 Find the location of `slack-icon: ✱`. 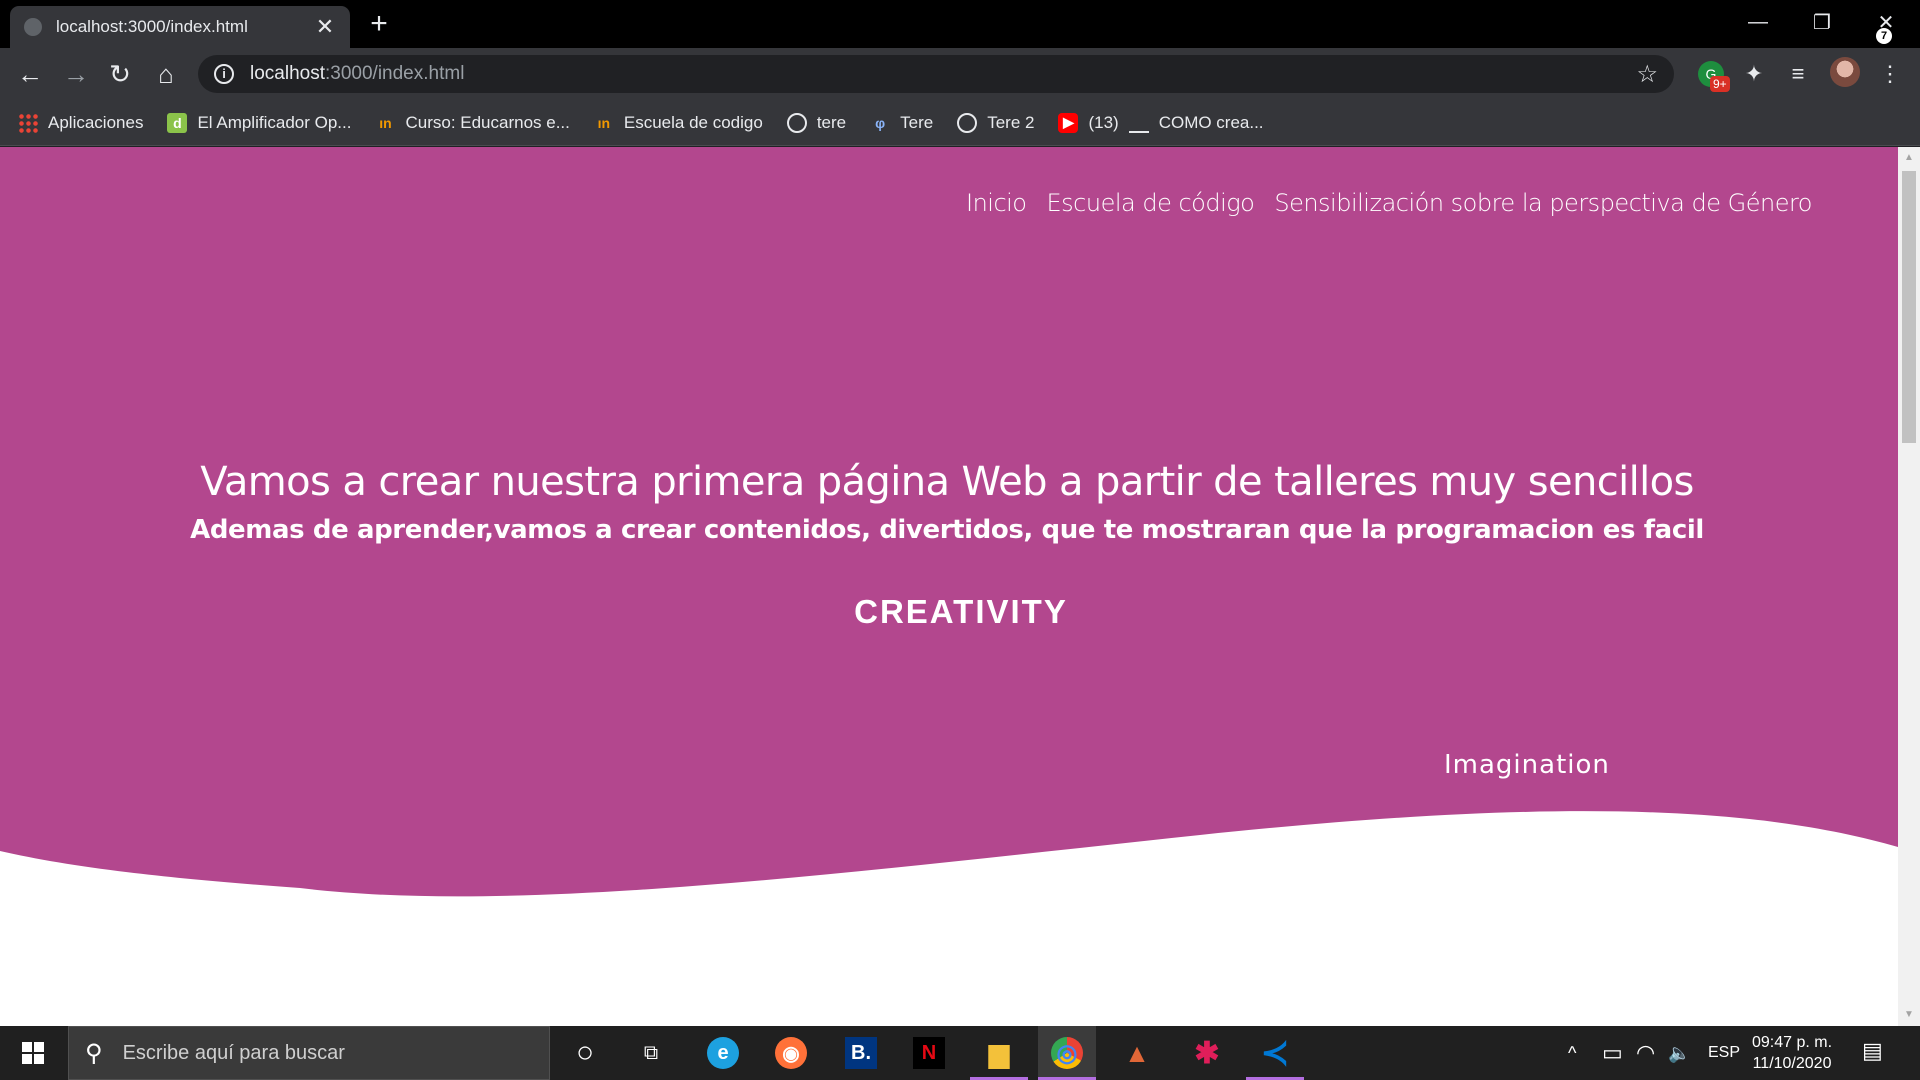

slack-icon: ✱ is located at coordinates (1207, 1053).